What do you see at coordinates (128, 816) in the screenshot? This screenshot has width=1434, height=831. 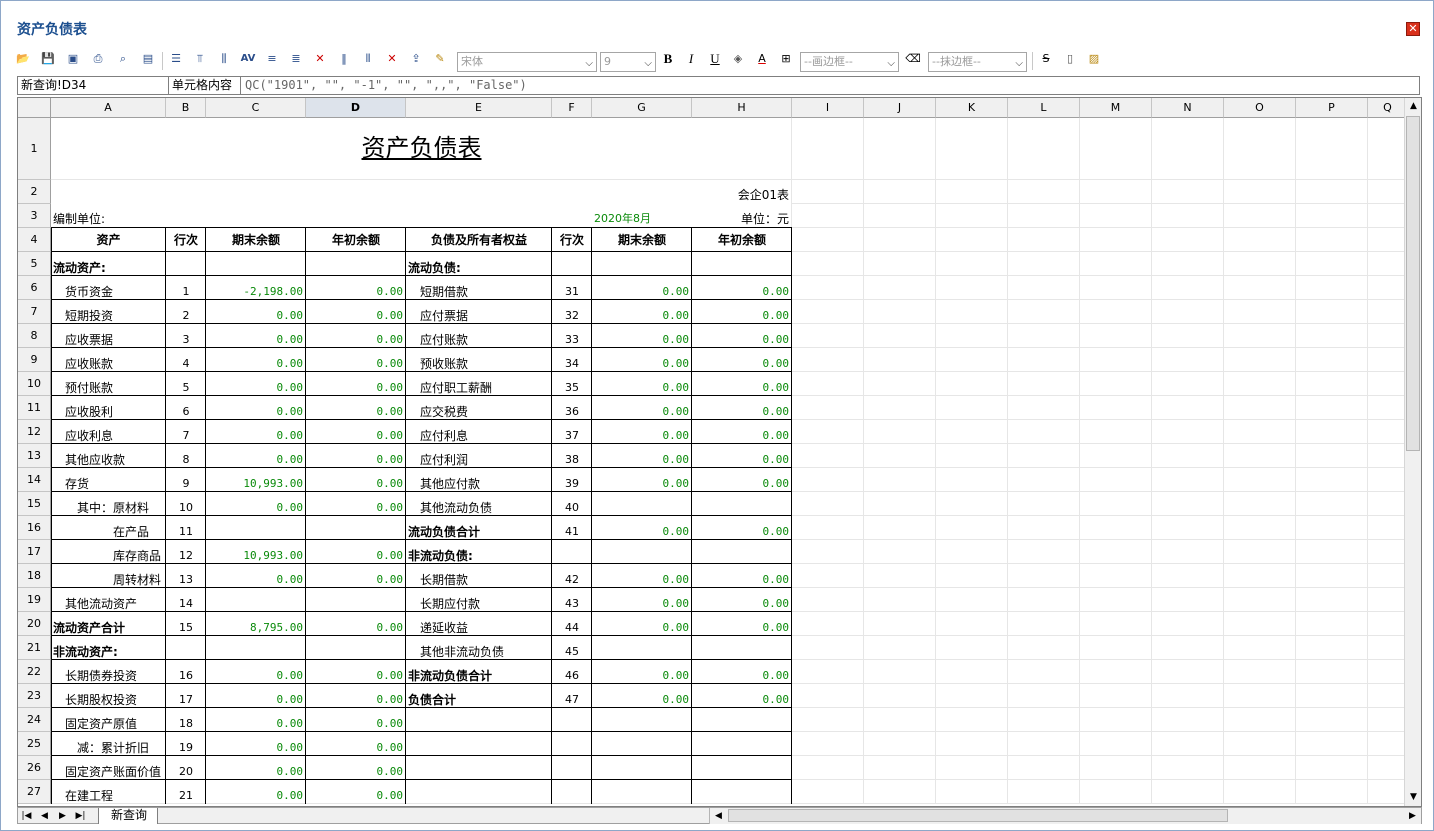 I see `sheet-tab: 新查询` at bounding box center [128, 816].